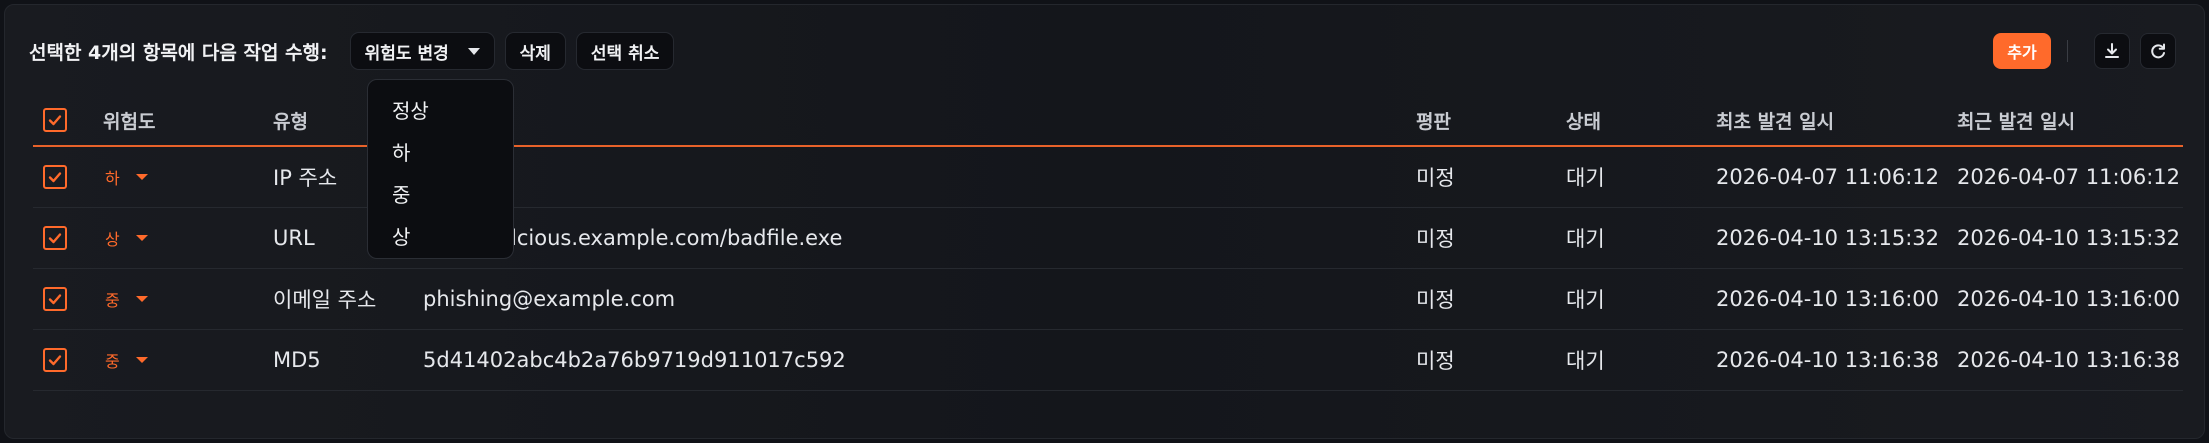  Describe the element at coordinates (1828, 299) in the screenshot. I see `first-seen-cell: 2026-04-10 13:16:00` at that location.